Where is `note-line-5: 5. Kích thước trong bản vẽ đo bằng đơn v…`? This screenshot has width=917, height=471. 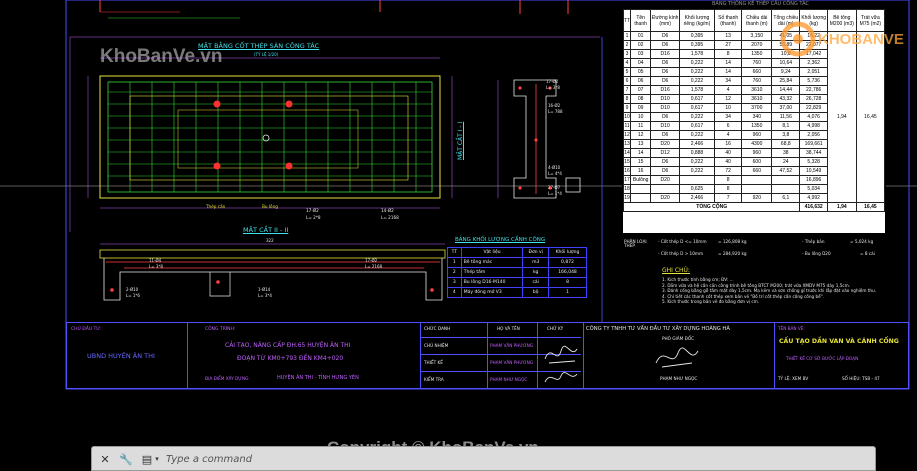 note-line-5: 5. Kích thước trong bản vẽ đo bằng đơn v… is located at coordinates (711, 302).